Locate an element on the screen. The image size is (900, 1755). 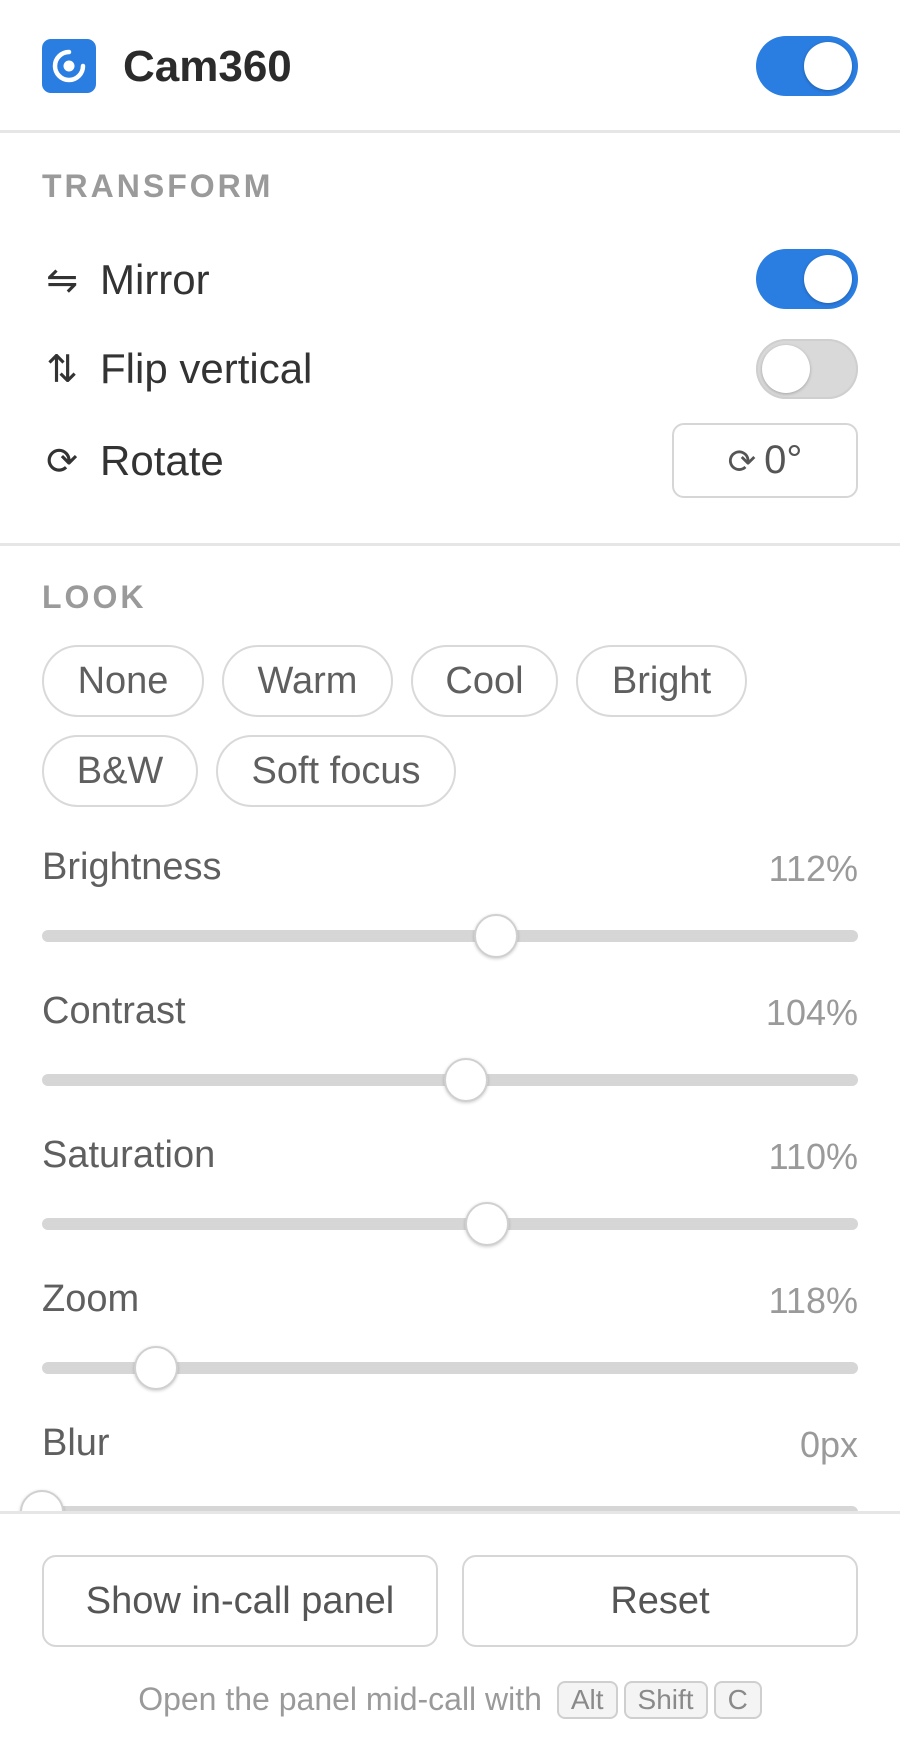
section-title-transform: TRANSFORM is located at coordinates (158, 186).